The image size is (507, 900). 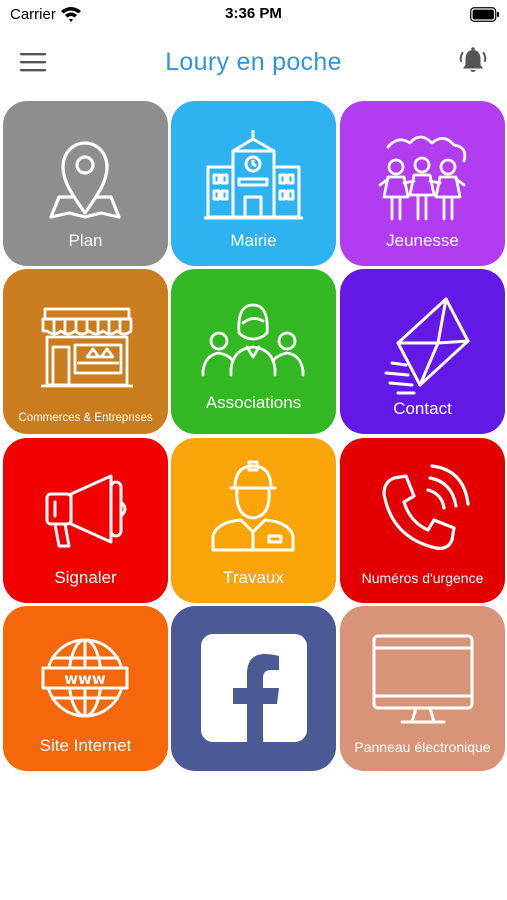 What do you see at coordinates (85, 679) in the screenshot?
I see `svg-text: www` at bounding box center [85, 679].